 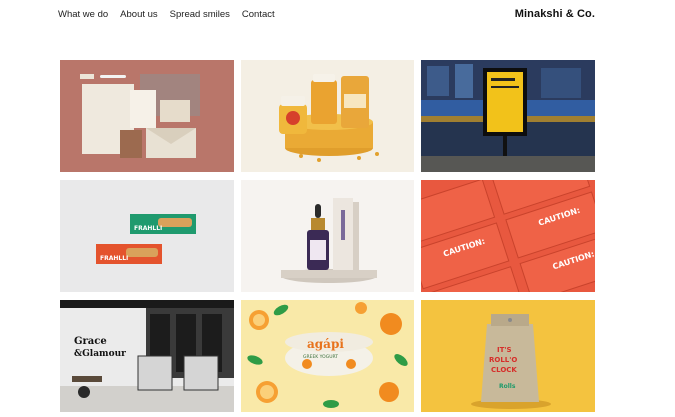 I want to click on nav-about-us: About us, so click(x=139, y=14).